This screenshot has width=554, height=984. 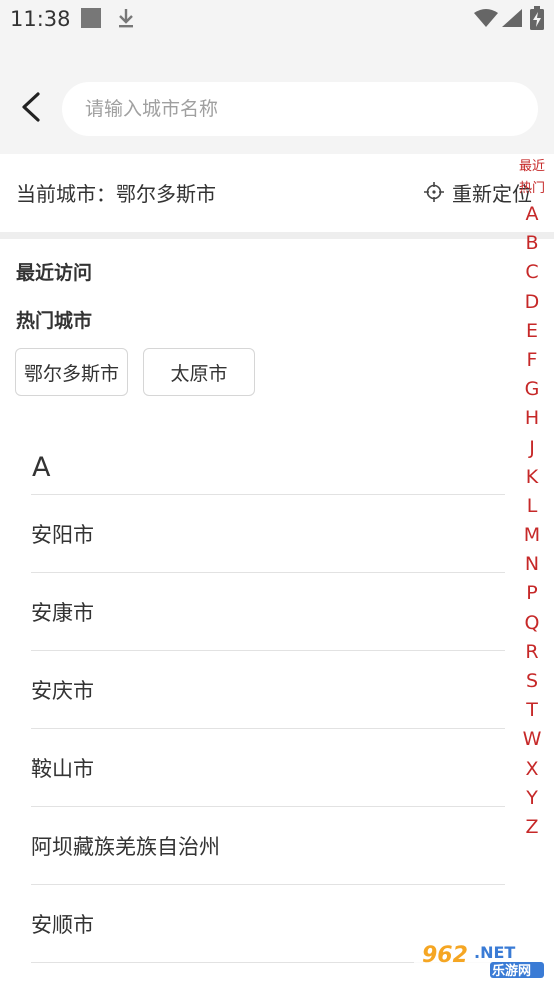 I want to click on index-letter-m: M, so click(x=532, y=535).